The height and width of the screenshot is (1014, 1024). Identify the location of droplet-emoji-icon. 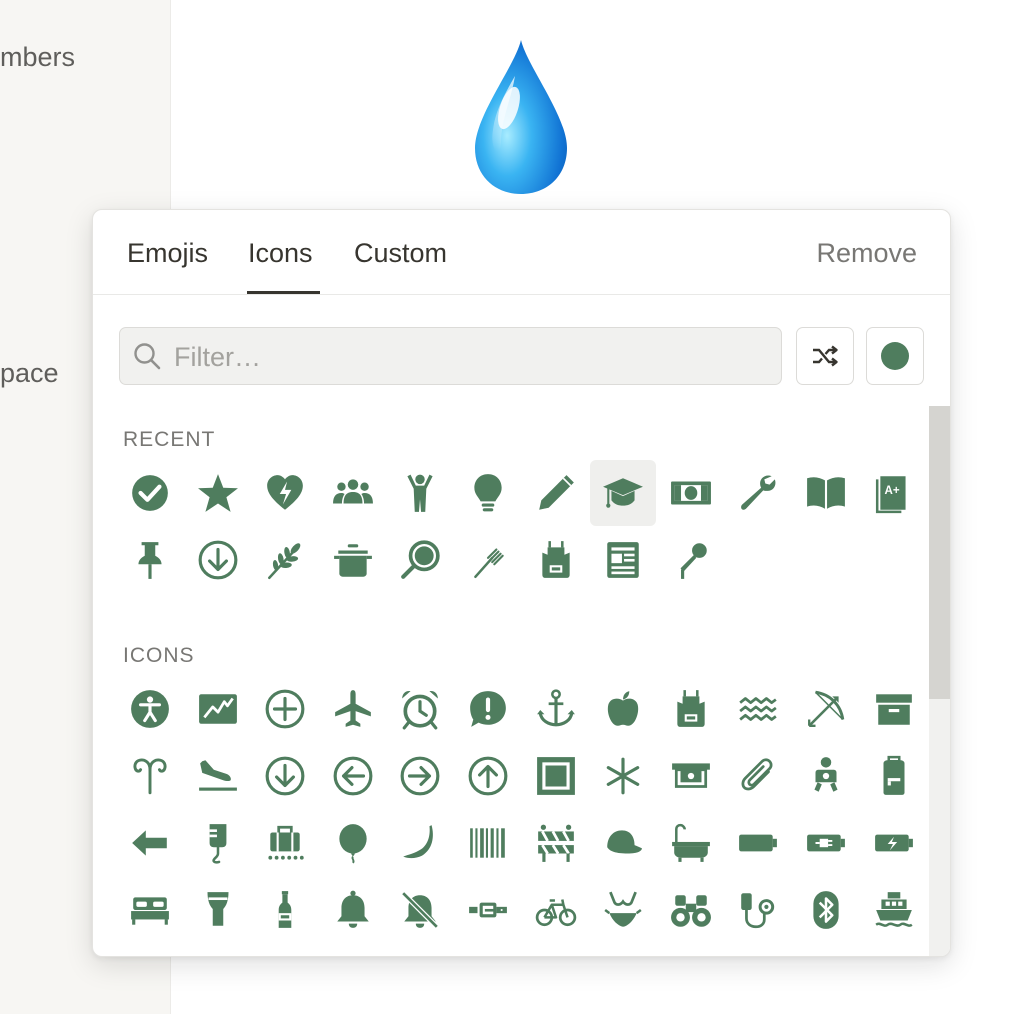
(521, 118).